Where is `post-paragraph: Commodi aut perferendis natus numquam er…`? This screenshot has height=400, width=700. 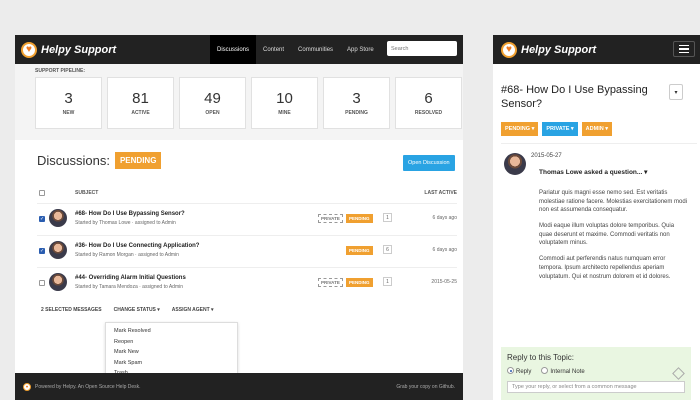
post-paragraph: Commodi aut perferendis natus numquam er… is located at coordinates (605, 268).